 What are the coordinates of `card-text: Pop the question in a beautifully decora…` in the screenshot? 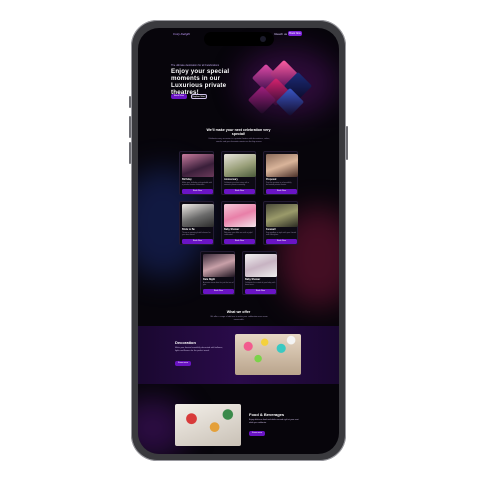 It's located at (279, 183).